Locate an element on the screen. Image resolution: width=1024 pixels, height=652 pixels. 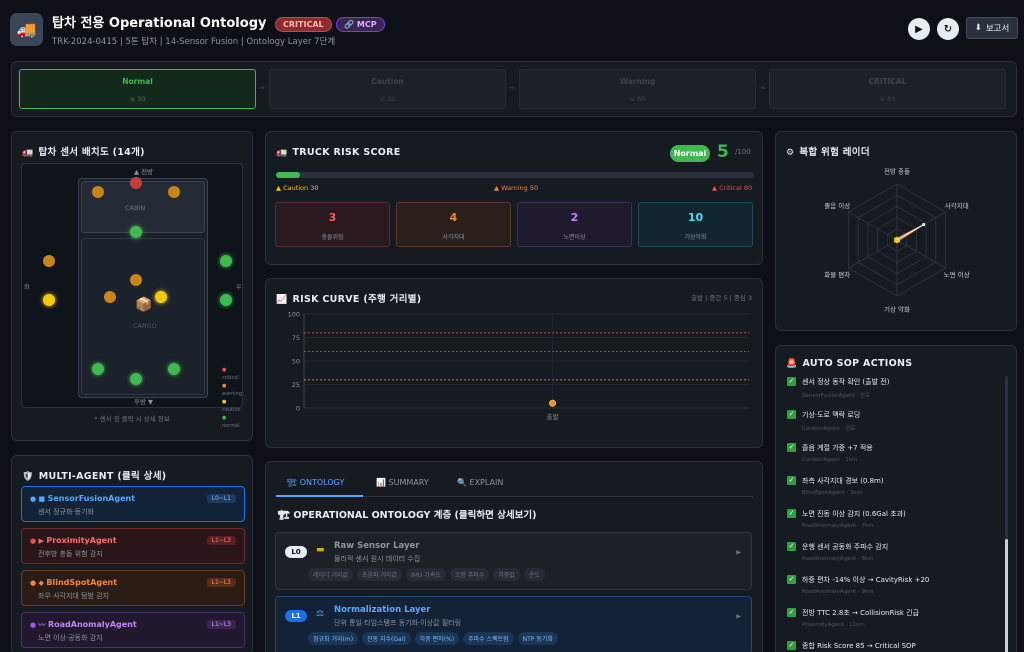
sop-item: ✓ 종합 Risk Score 85 → Critical SOP is located at coordinates (894, 646).